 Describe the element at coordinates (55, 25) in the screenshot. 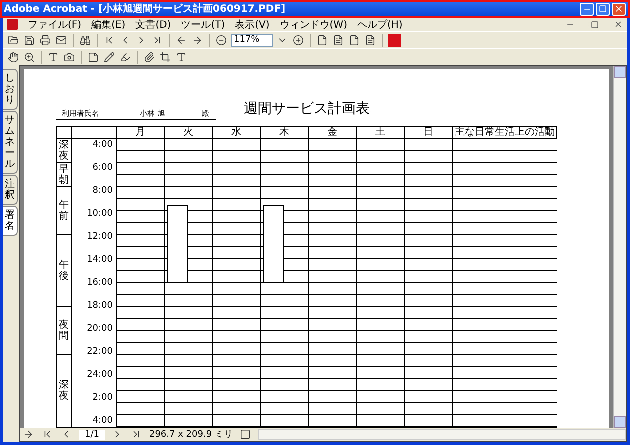

I see `menu-item: ファイル(F)` at that location.